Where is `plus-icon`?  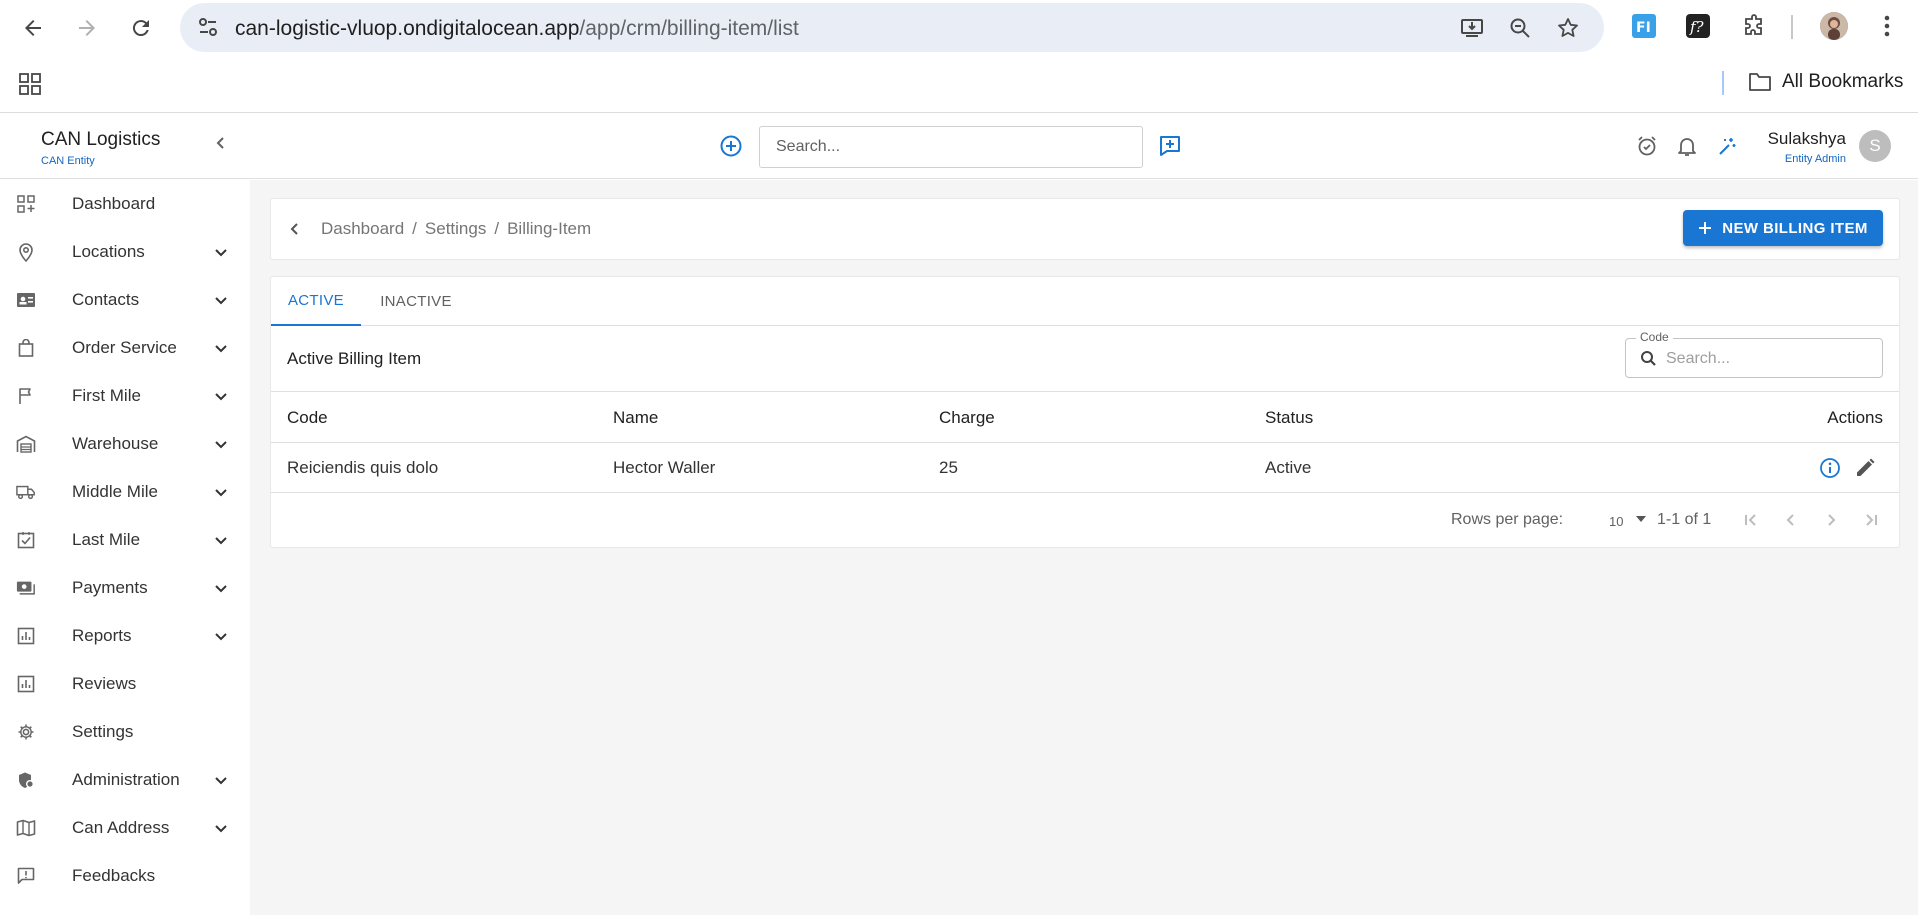
plus-icon is located at coordinates (1705, 228).